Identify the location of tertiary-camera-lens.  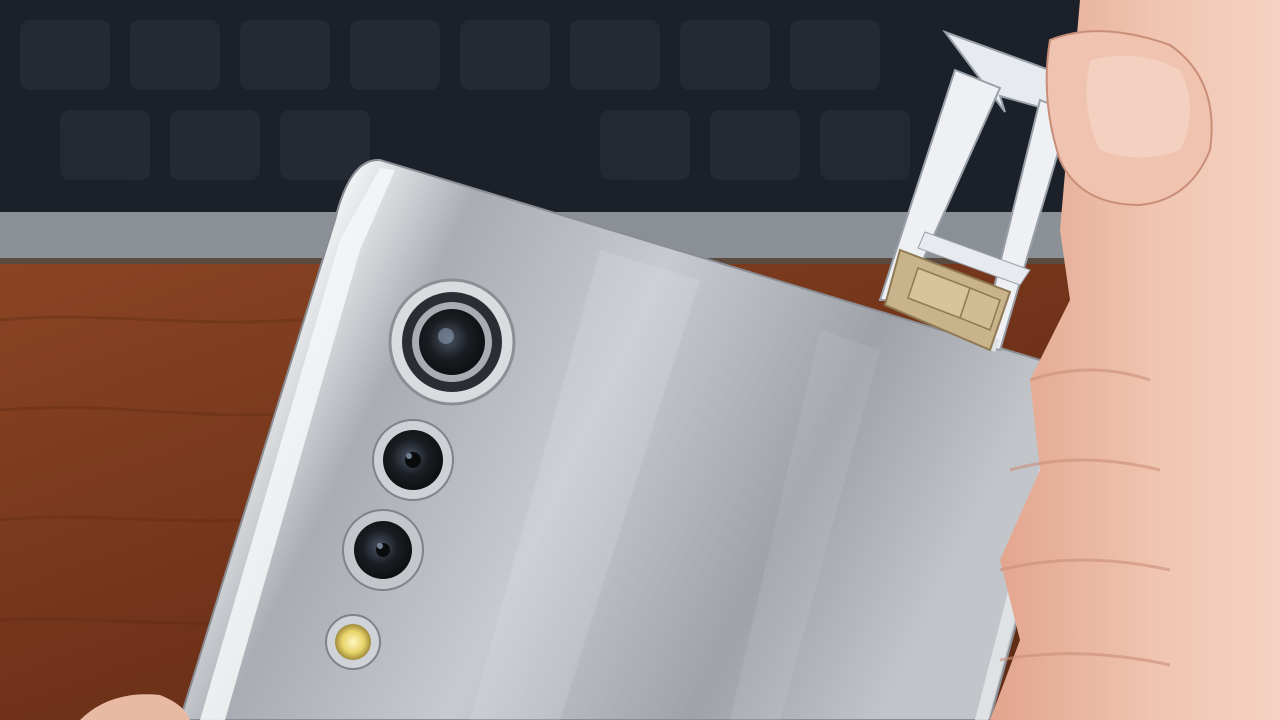
(383, 550).